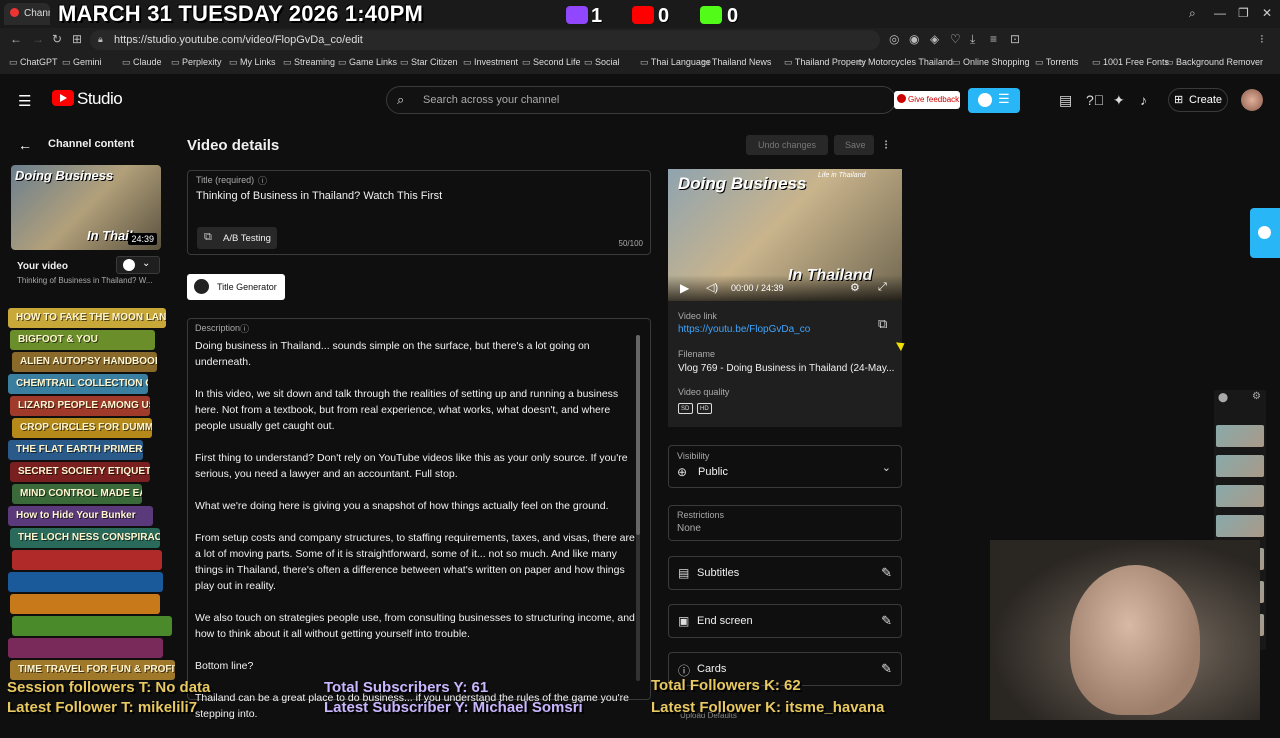 This screenshot has height=738, width=1280. Describe the element at coordinates (934, 99) in the screenshot. I see `feedback-label: Give feedback` at that location.